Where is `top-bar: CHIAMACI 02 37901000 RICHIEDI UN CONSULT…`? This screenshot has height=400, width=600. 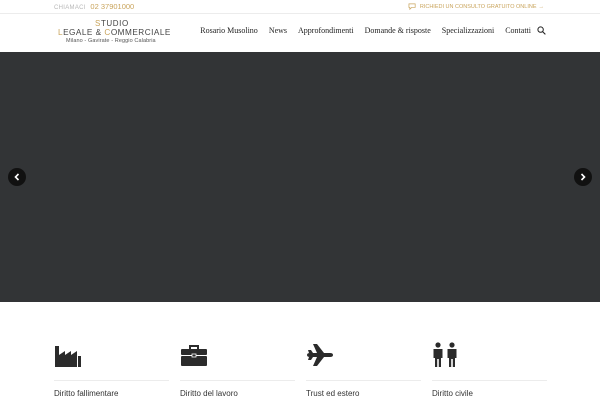
top-bar: CHIAMACI 02 37901000 RICHIEDI UN CONSULT… is located at coordinates (300, 7).